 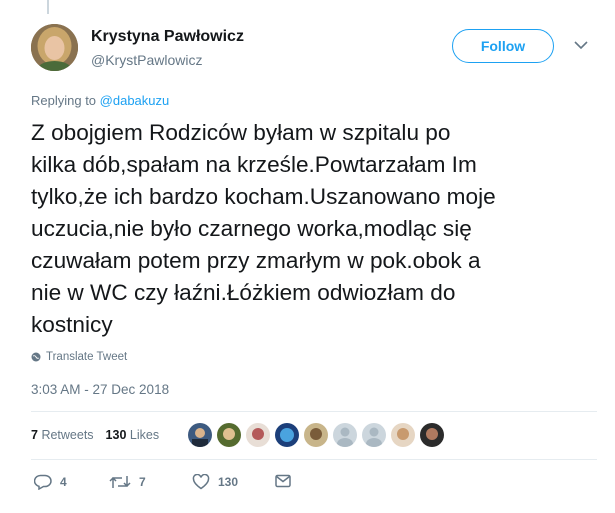 What do you see at coordinates (241, 132) in the screenshot?
I see `tweet-line: Z obojgiem Rodziców byłam w szpitalu po` at bounding box center [241, 132].